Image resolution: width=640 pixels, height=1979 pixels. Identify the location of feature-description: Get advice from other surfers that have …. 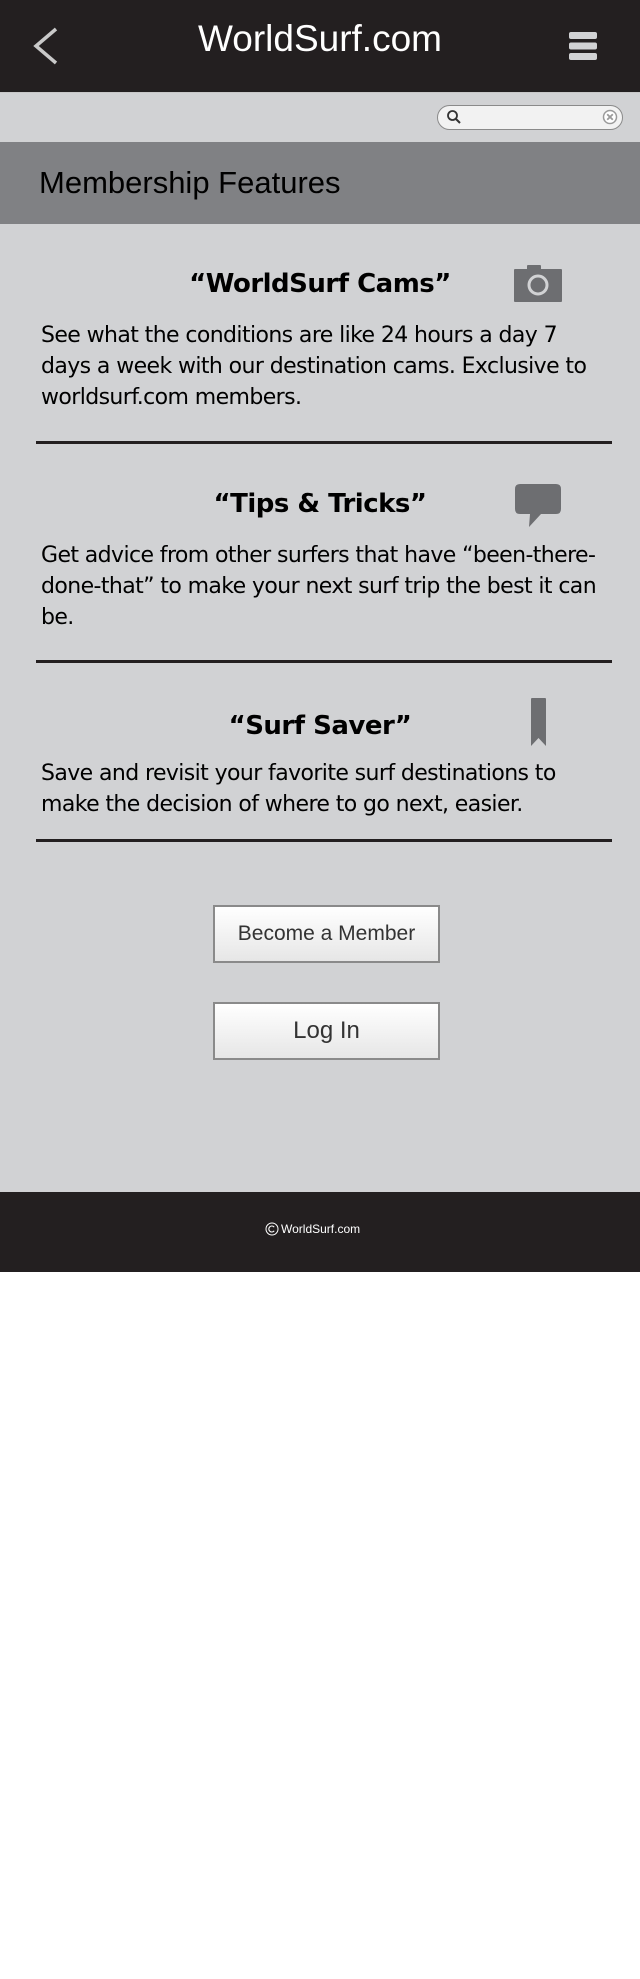
(319, 586).